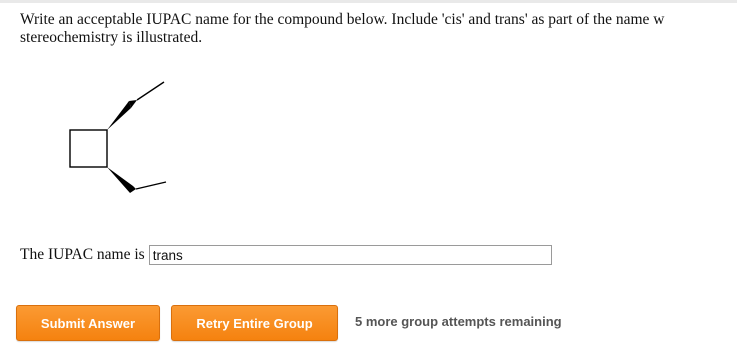 The image size is (737, 351). What do you see at coordinates (350, 255) in the screenshot?
I see `iupac-name-input` at bounding box center [350, 255].